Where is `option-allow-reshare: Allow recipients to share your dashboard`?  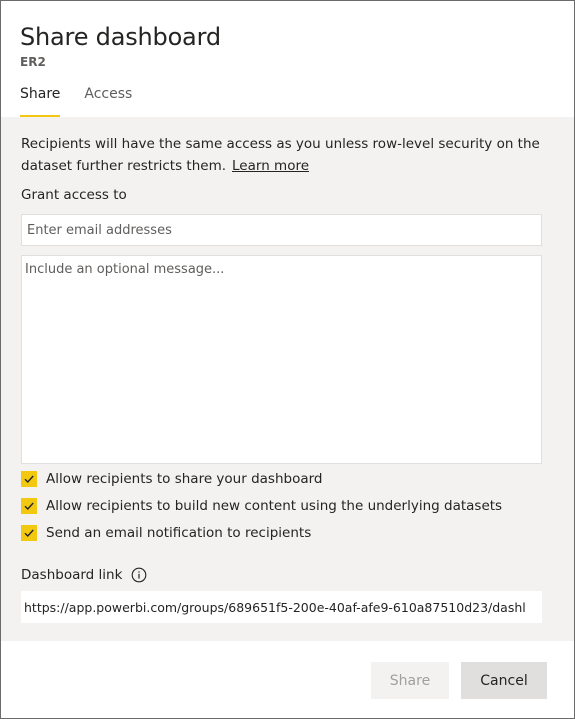 option-allow-reshare: Allow recipients to share your dashboard is located at coordinates (171, 479).